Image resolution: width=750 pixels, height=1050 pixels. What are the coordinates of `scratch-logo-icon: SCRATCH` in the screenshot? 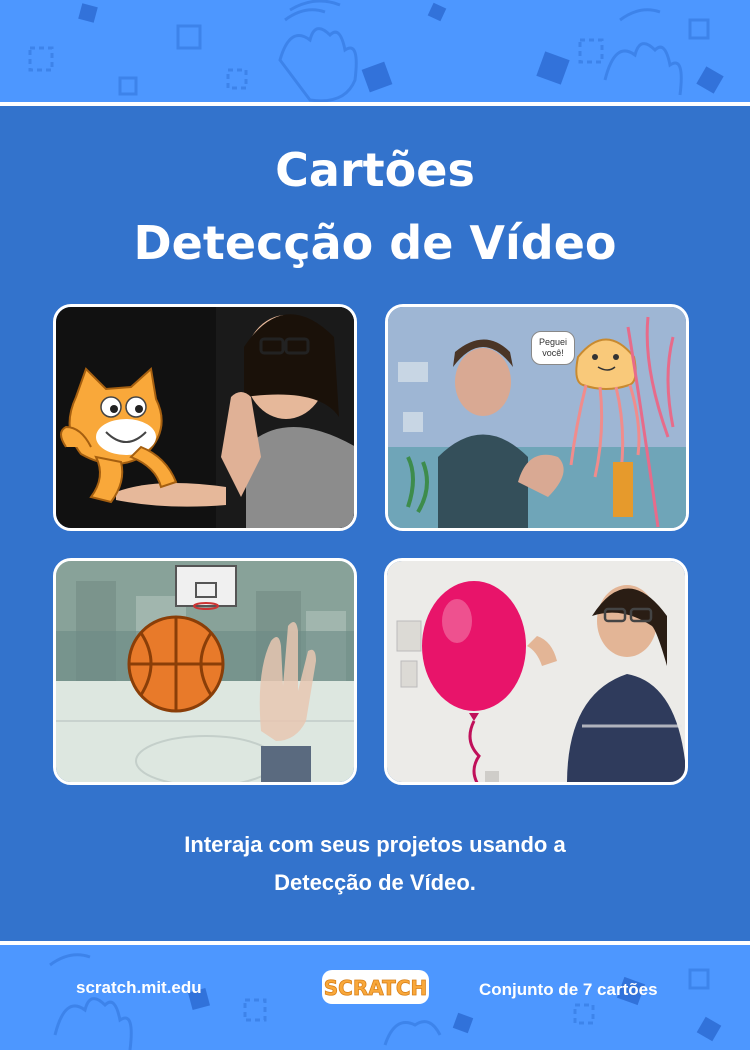 It's located at (375, 987).